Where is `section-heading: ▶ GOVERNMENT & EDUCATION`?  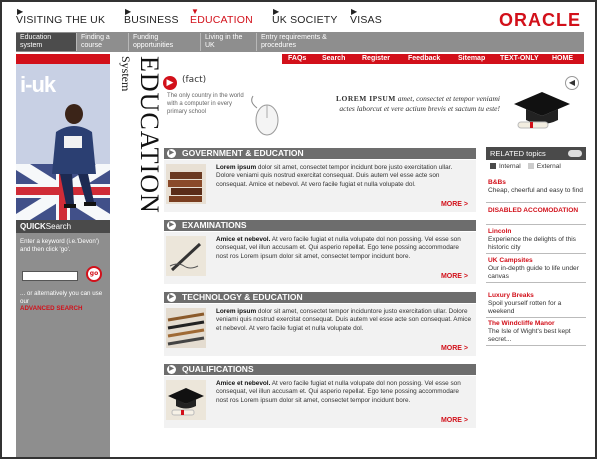
section-heading: ▶ GOVERNMENT & EDUCATION is located at coordinates (320, 153).